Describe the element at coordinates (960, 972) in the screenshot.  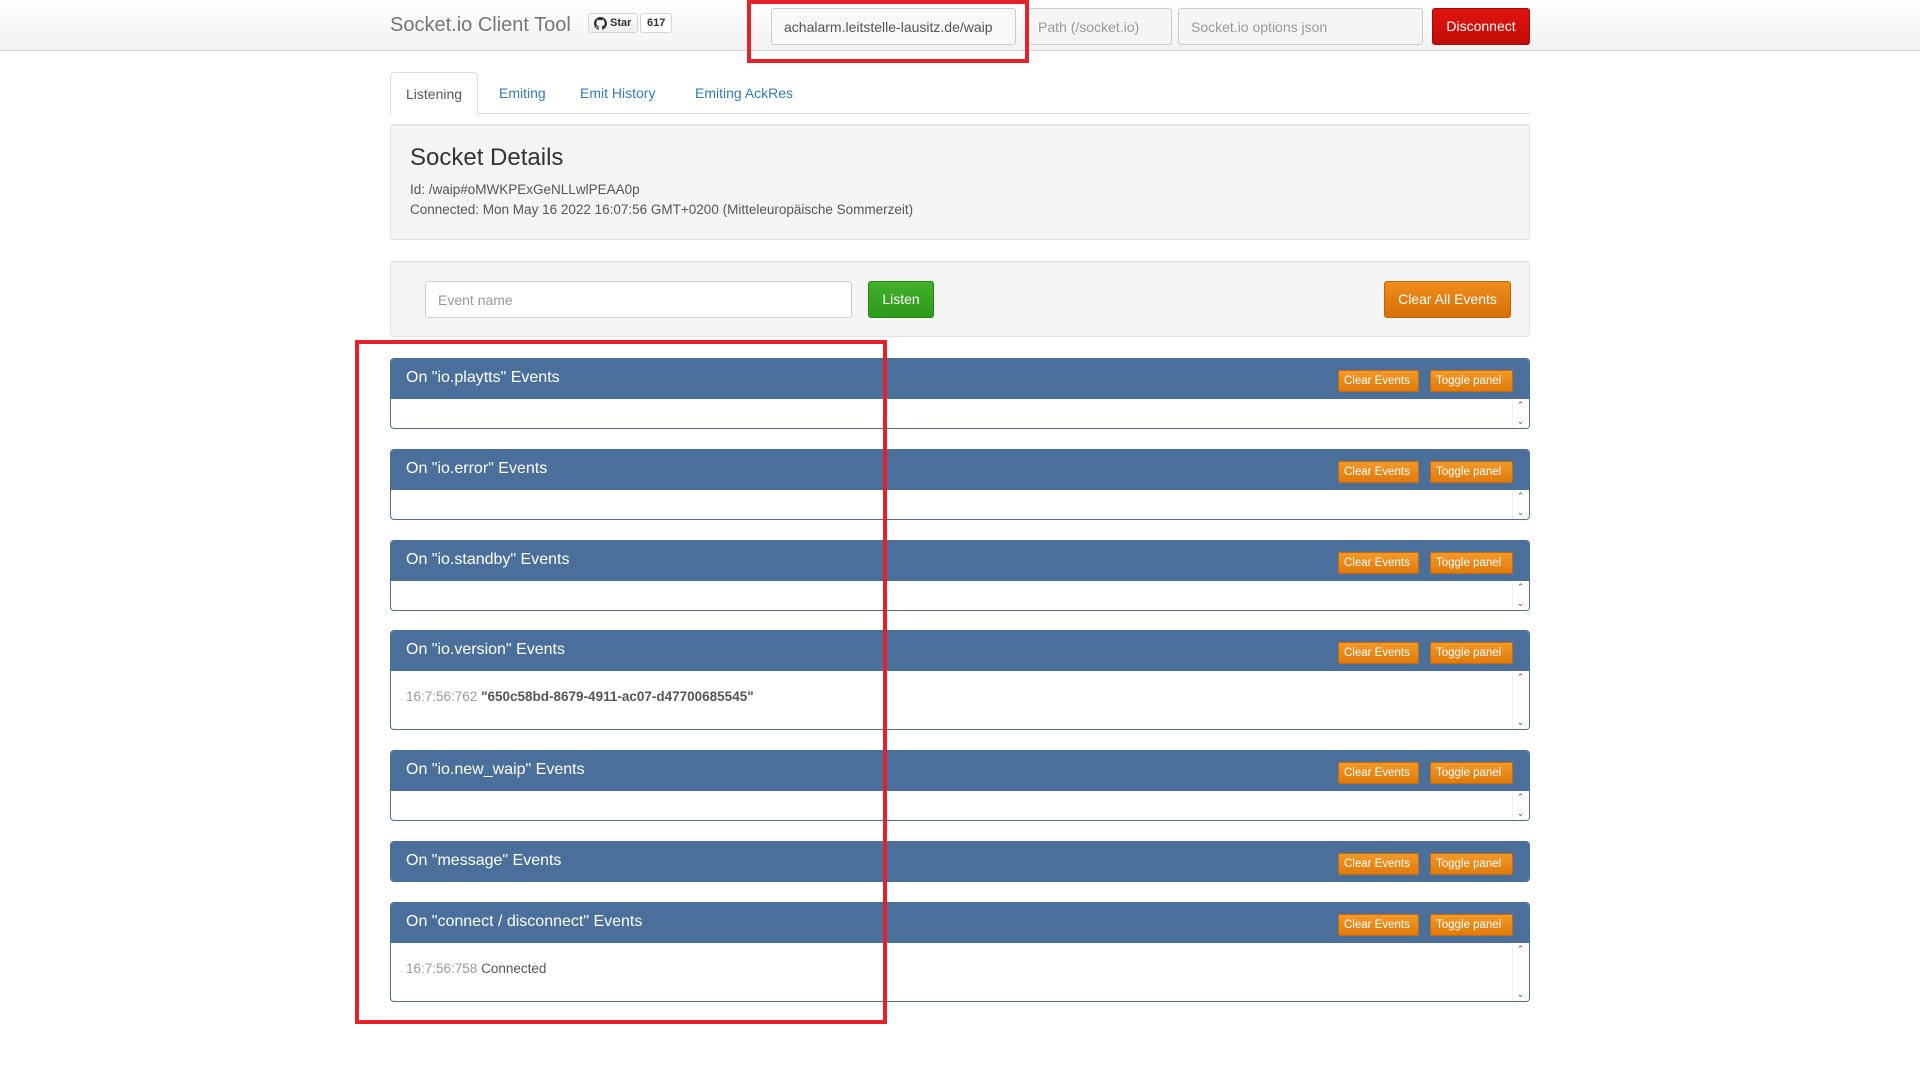
I see `panel-body: 16:7:56:758 Connected ⌃ ⌄` at that location.